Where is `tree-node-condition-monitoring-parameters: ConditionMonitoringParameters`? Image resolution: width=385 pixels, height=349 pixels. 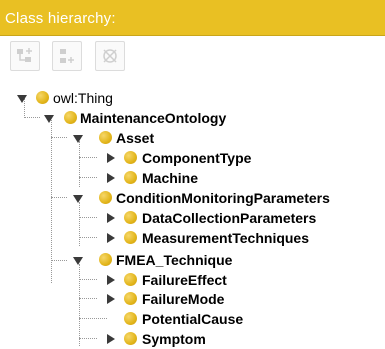
tree-node-condition-monitoring-parameters: ConditionMonitoringParameters is located at coordinates (192, 198).